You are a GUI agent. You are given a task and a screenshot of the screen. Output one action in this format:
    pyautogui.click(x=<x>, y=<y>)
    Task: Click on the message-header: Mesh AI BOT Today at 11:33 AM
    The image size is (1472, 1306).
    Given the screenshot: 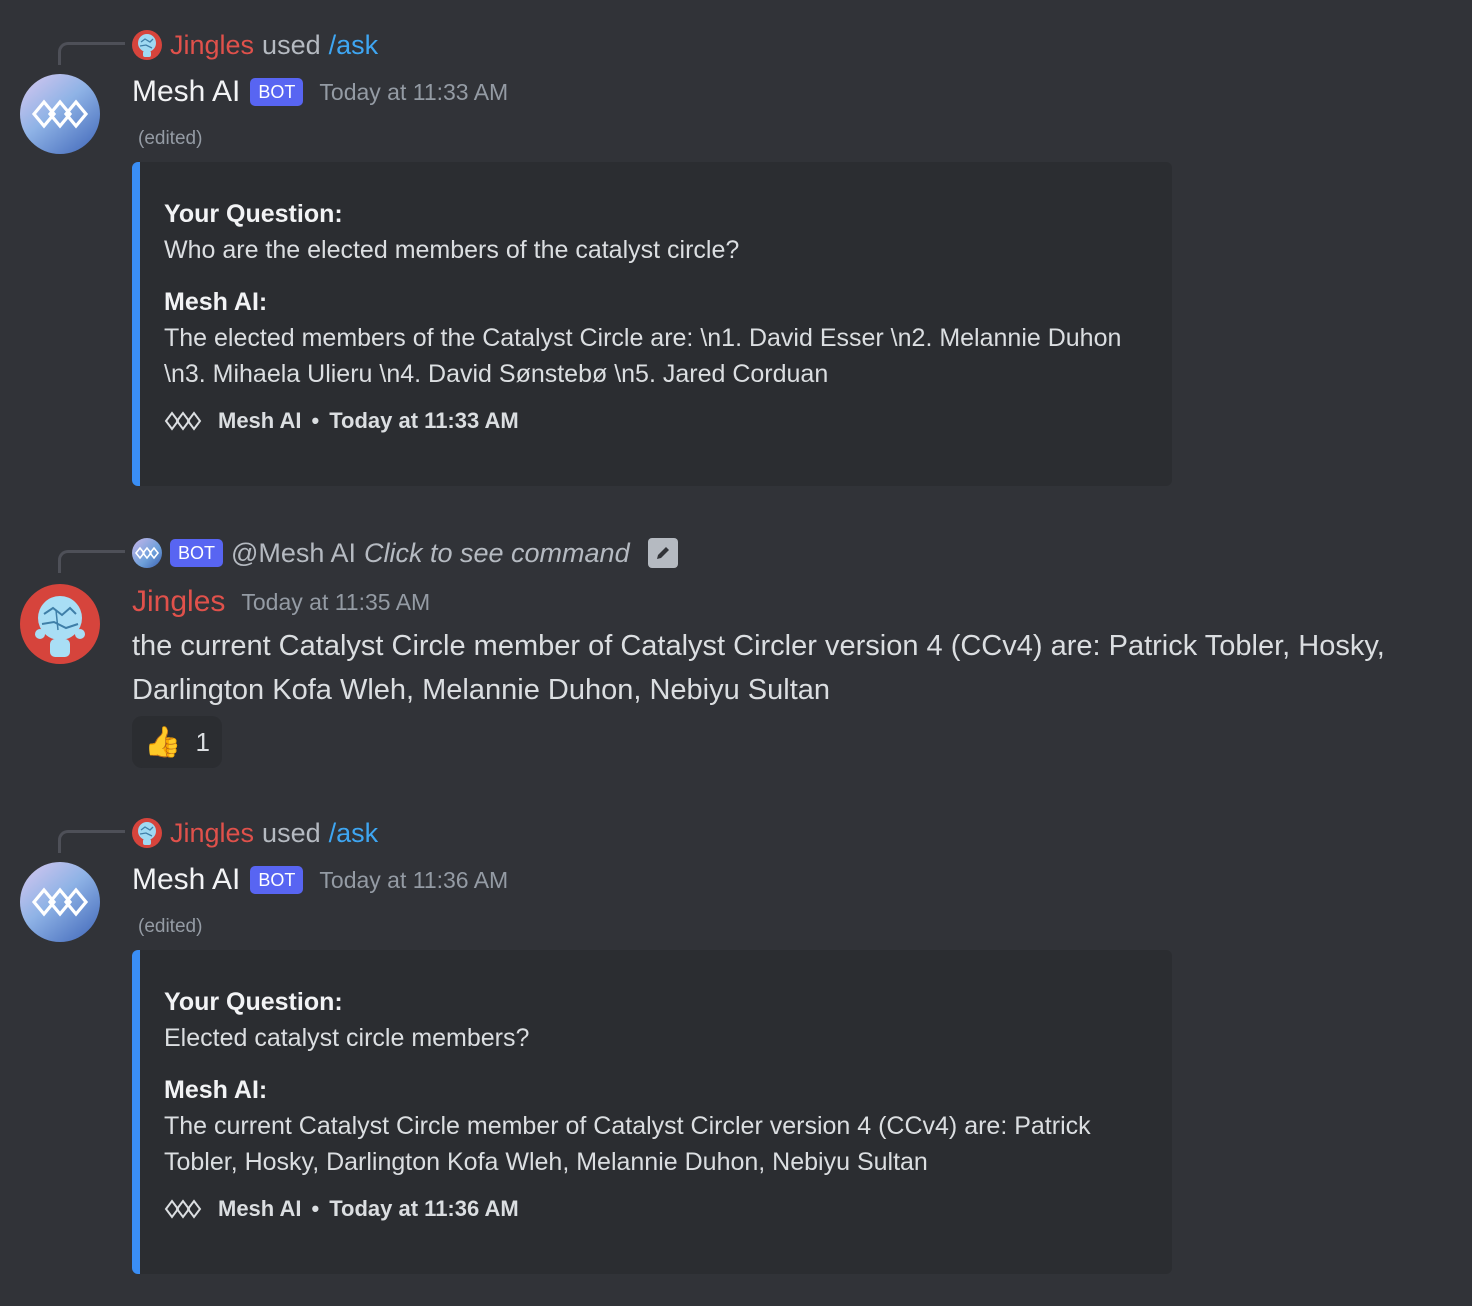 What is the action you would take?
    pyautogui.click(x=320, y=92)
    